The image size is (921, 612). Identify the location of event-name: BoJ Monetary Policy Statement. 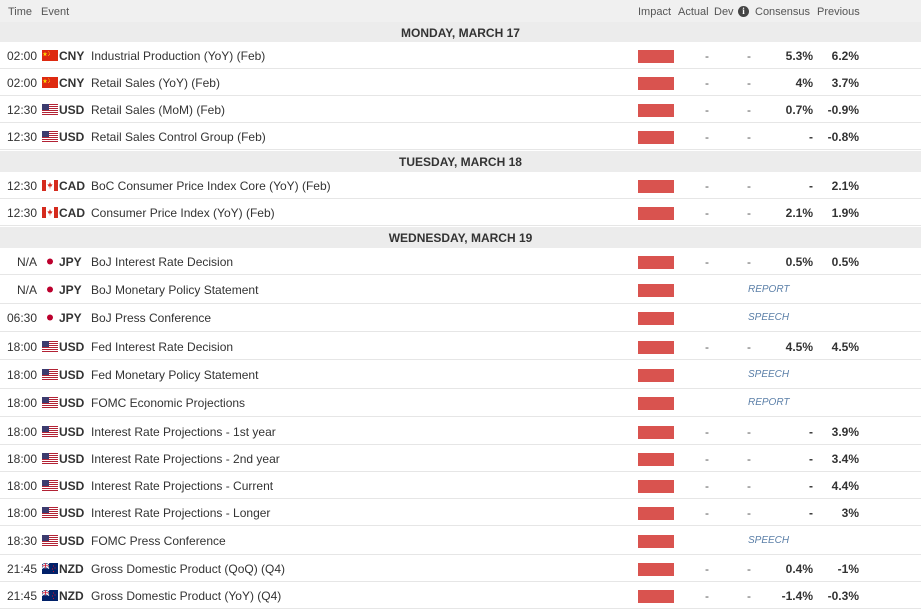
(174, 290).